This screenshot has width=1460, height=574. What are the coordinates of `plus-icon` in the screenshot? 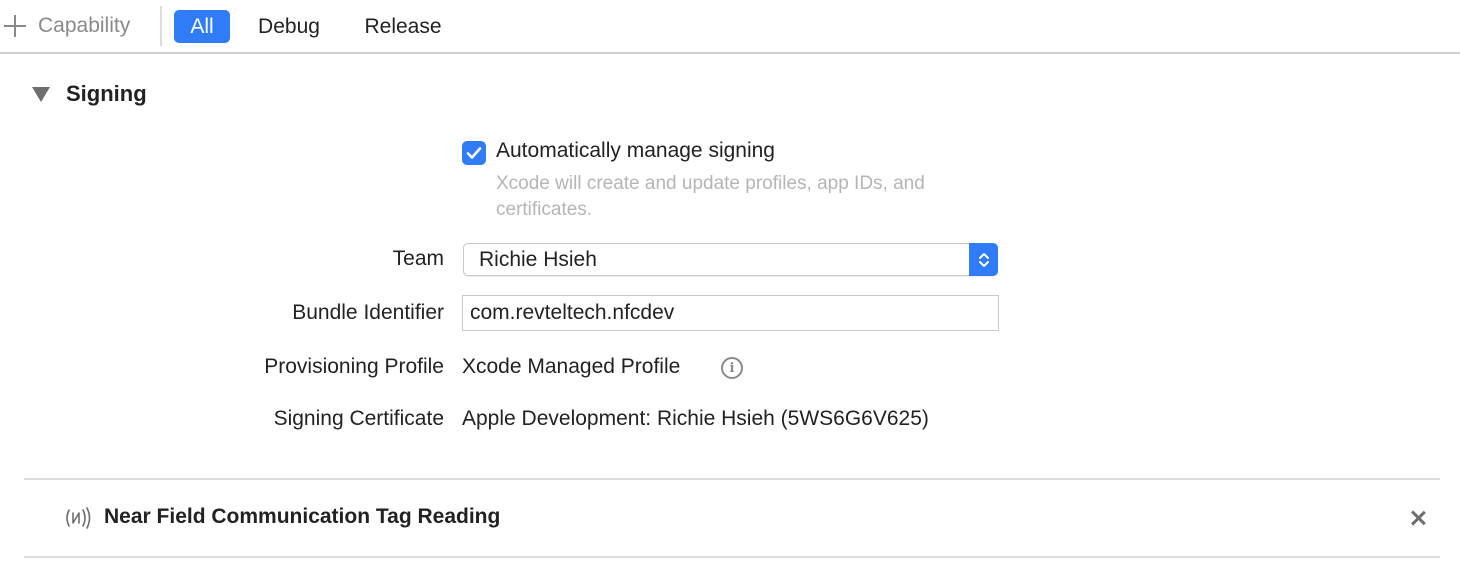 It's located at (15, 26).